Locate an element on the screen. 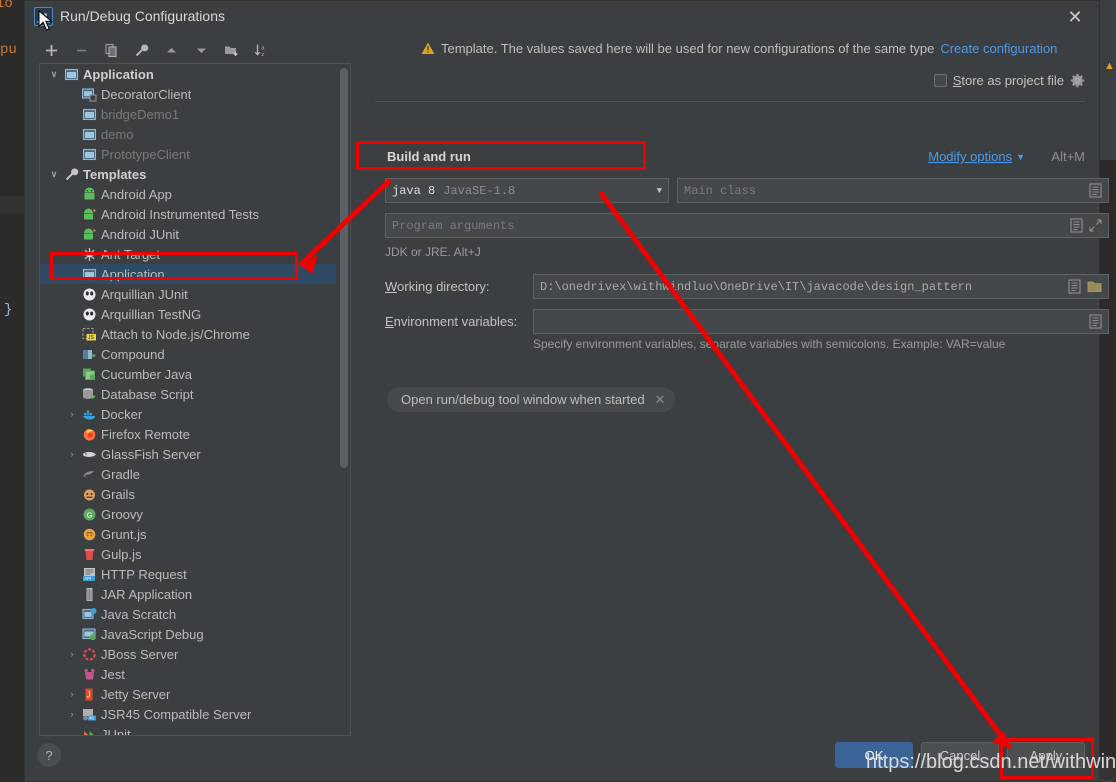 The image size is (1116, 782). arrow-down-icon is located at coordinates (201, 50).